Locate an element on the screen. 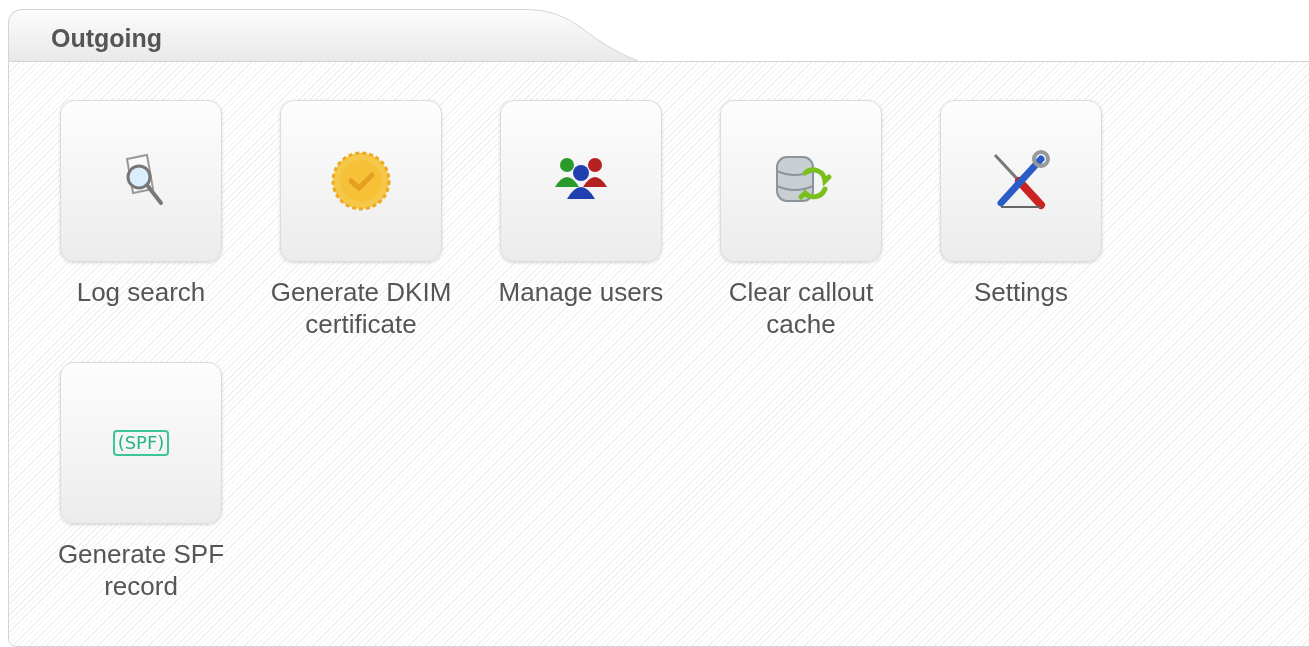  spf-icon: (SPF) is located at coordinates (141, 443).